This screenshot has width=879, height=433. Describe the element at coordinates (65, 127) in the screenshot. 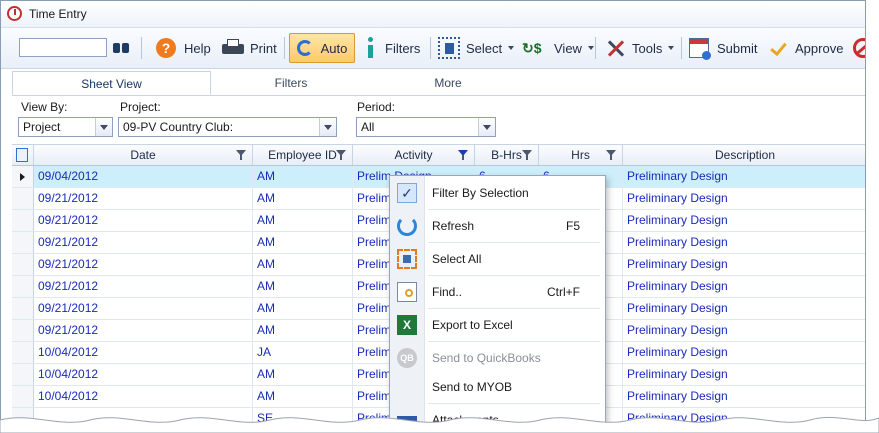

I see `view-by-select: Project` at that location.